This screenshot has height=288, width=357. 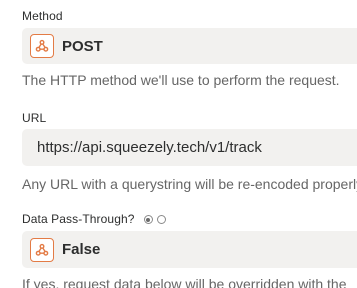 I want to click on pass-through-value: False, so click(x=81, y=249).